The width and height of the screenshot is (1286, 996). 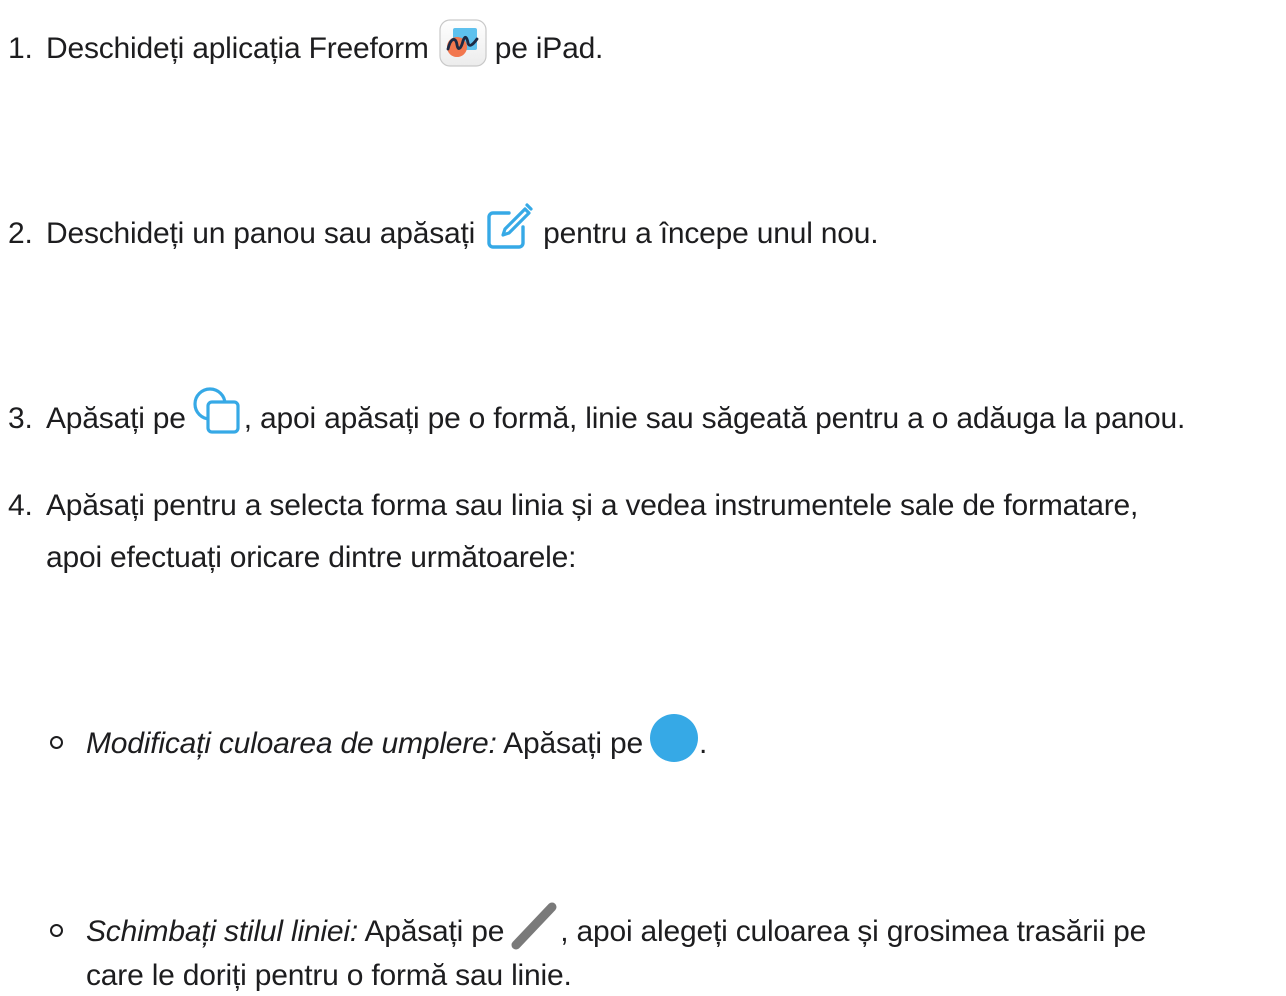 I want to click on step-text-after: pe iPad., so click(x=549, y=48).